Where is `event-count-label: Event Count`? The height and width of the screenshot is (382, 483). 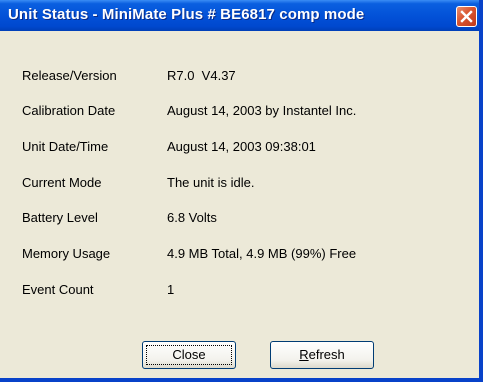 event-count-label: Event Count is located at coordinates (58, 289).